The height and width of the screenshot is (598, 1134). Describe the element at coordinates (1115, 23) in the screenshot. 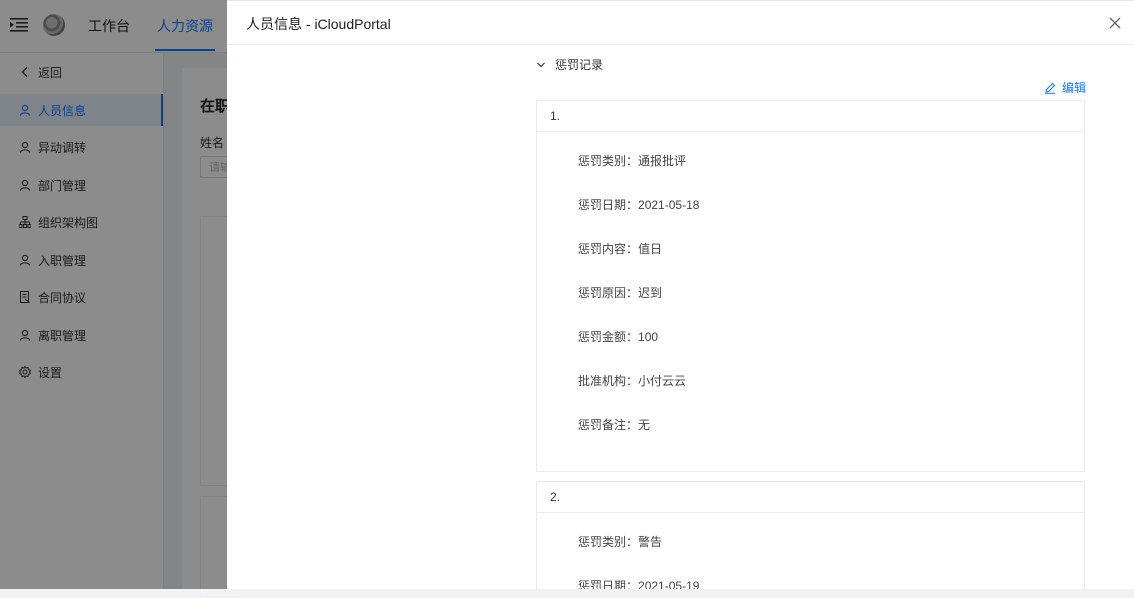

I see `close-icon` at that location.